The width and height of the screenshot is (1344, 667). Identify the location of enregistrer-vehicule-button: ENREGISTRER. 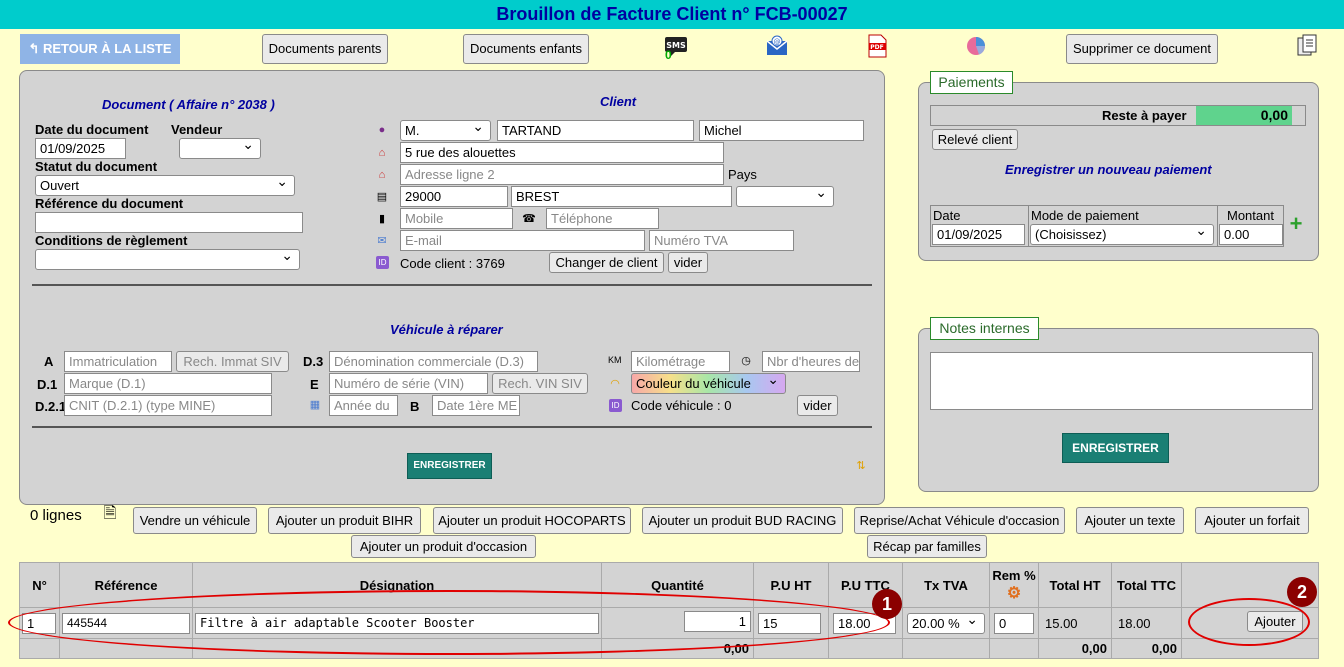
(449, 466).